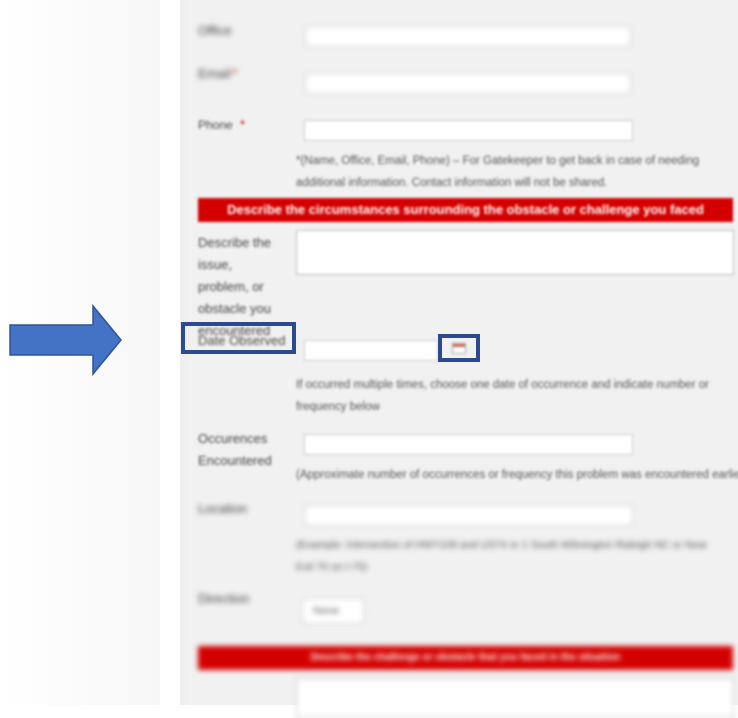 The width and height of the screenshot is (738, 718). Describe the element at coordinates (243, 124) in the screenshot. I see `phone-required-mark: *` at that location.